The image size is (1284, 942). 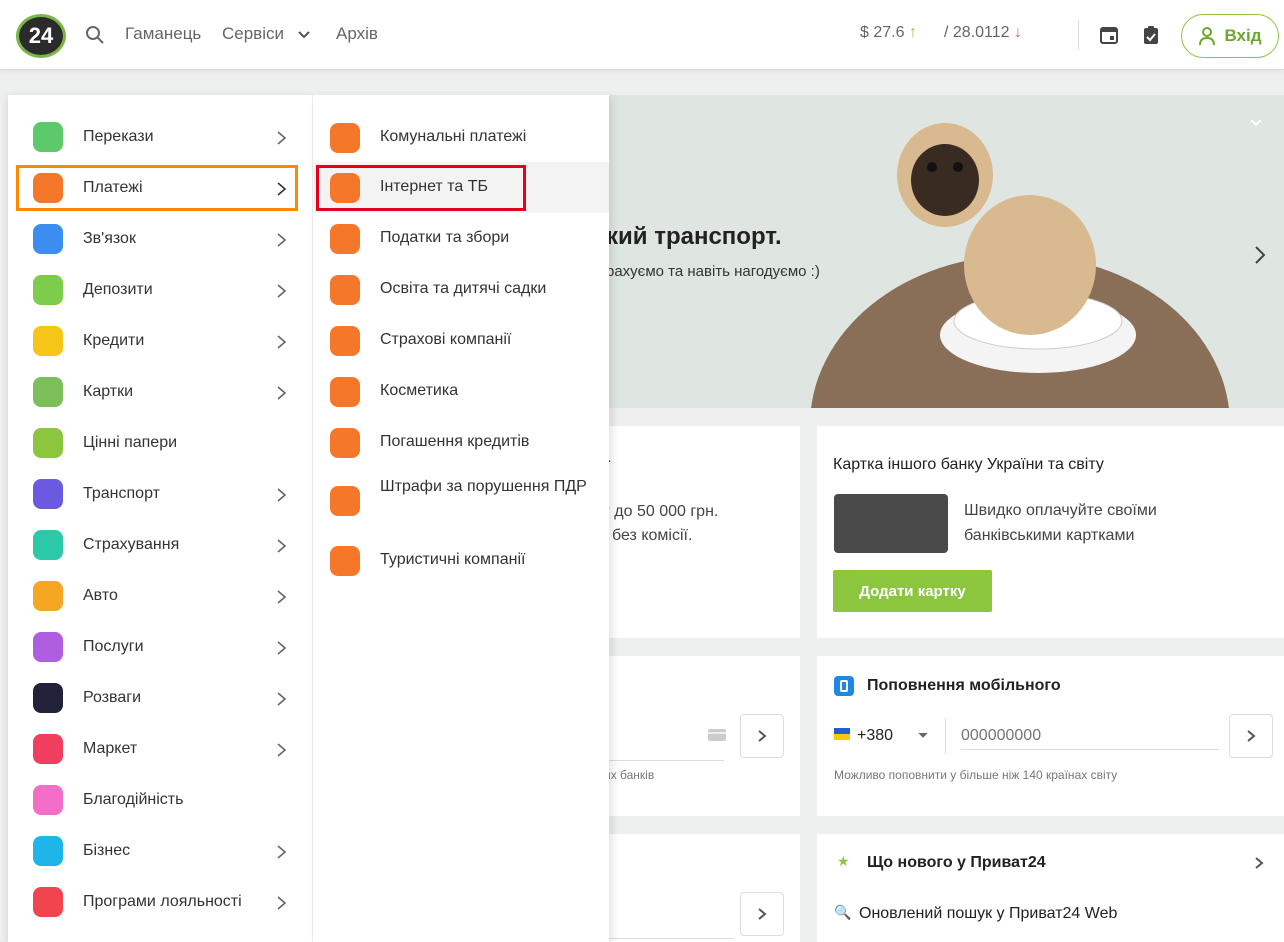 I want to click on car-icon, so click(x=48, y=596).